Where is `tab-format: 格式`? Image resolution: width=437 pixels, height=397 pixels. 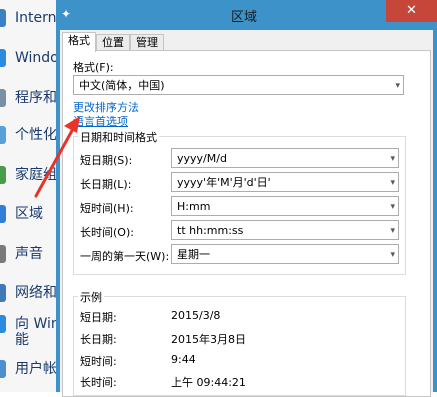
tab-format: 格式 is located at coordinates (79, 42).